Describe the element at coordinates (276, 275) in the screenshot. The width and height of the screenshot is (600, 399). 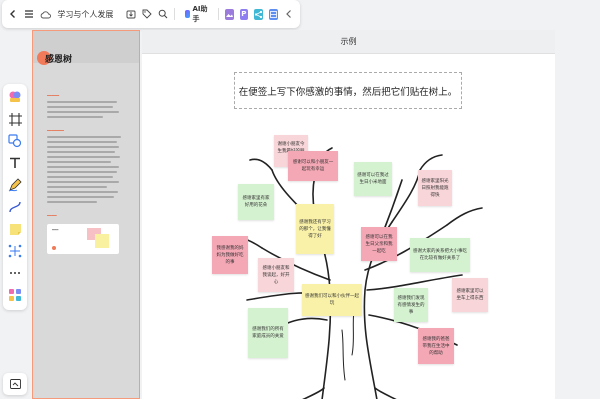
I see `sticky-note: 感谢小朋友和我谈起，好开心` at that location.